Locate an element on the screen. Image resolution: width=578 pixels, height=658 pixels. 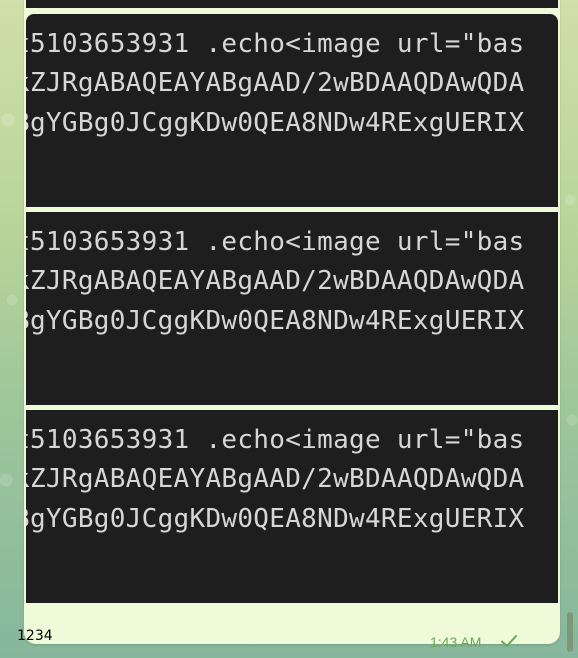
scrollbar-thumb is located at coordinates (570, 632).